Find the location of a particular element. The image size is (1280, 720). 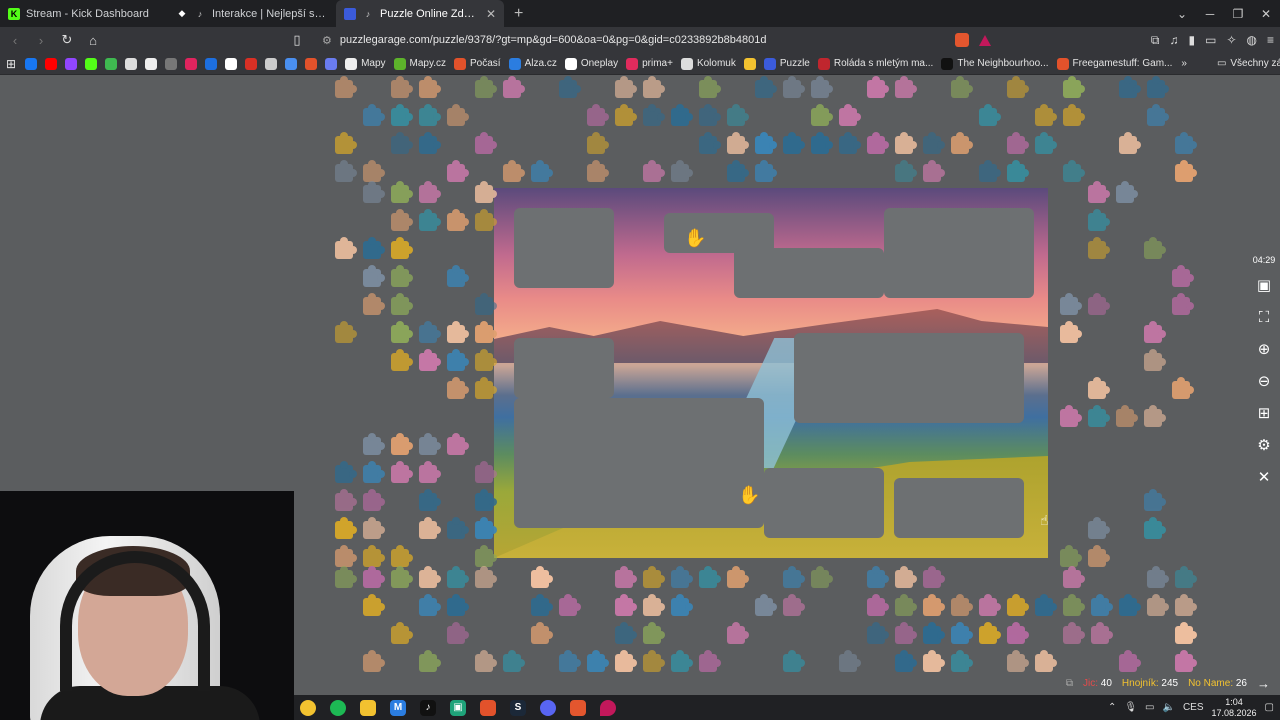

leo-icon: ✧ is located at coordinates (1231, 40).